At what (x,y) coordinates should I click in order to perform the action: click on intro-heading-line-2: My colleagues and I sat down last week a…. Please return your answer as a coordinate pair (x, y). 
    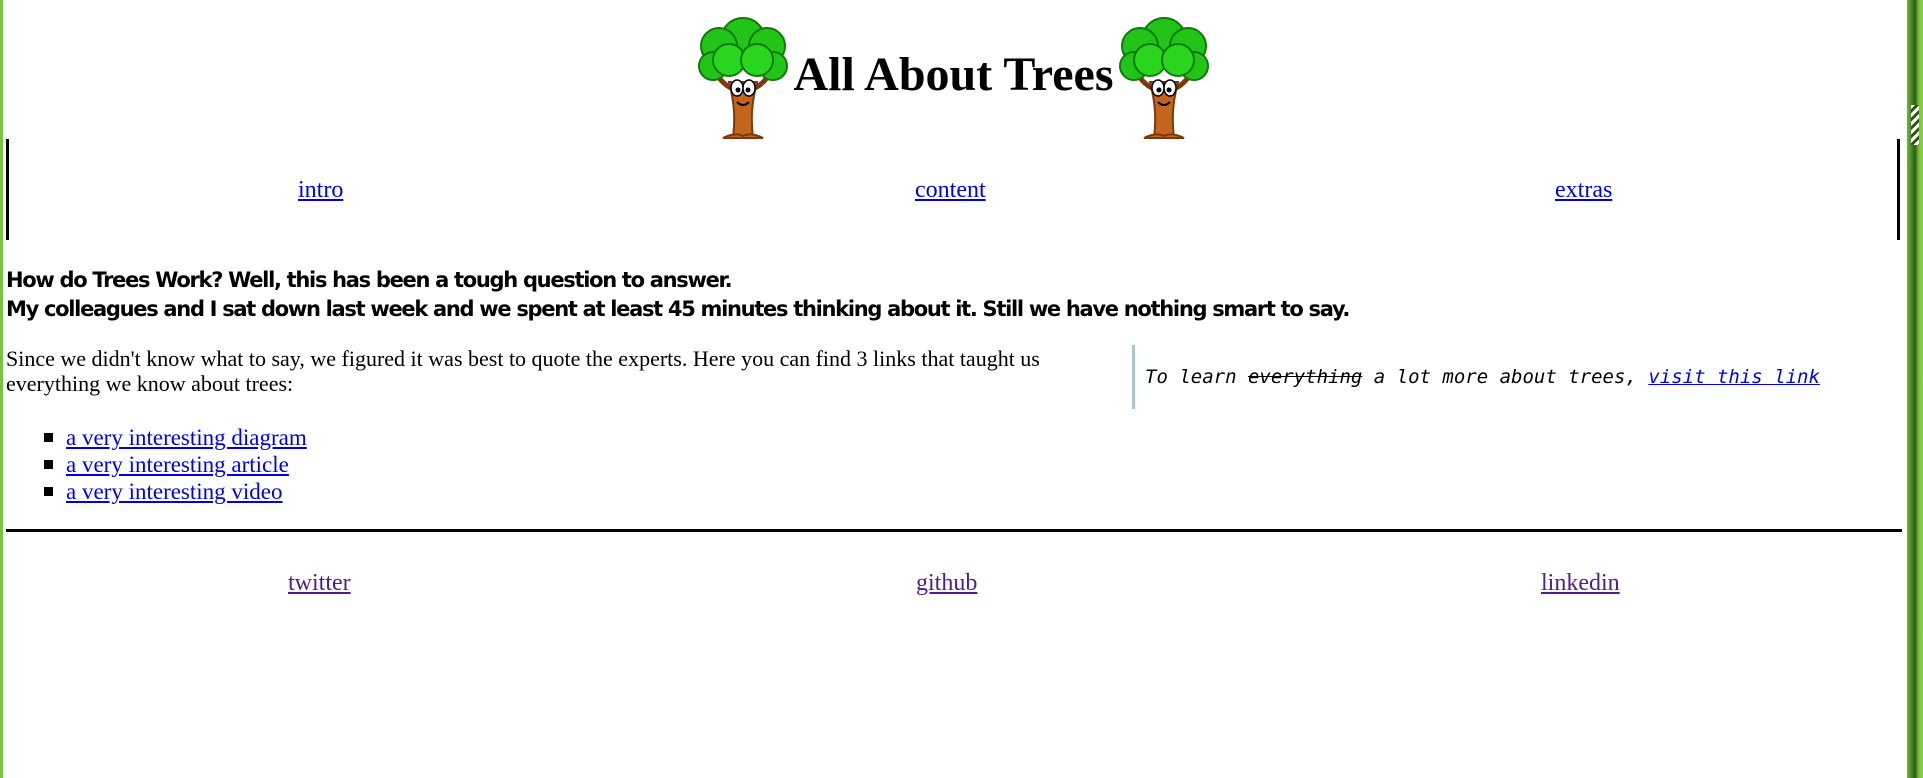
    Looking at the image, I should click on (678, 309).